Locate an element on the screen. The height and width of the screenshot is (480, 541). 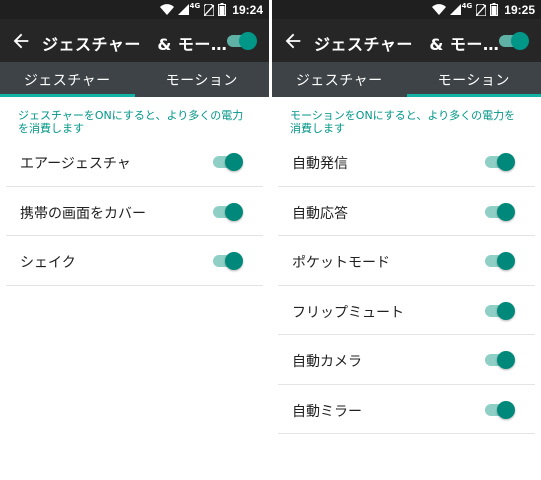
setting-shake: シェイク is located at coordinates (134, 261).